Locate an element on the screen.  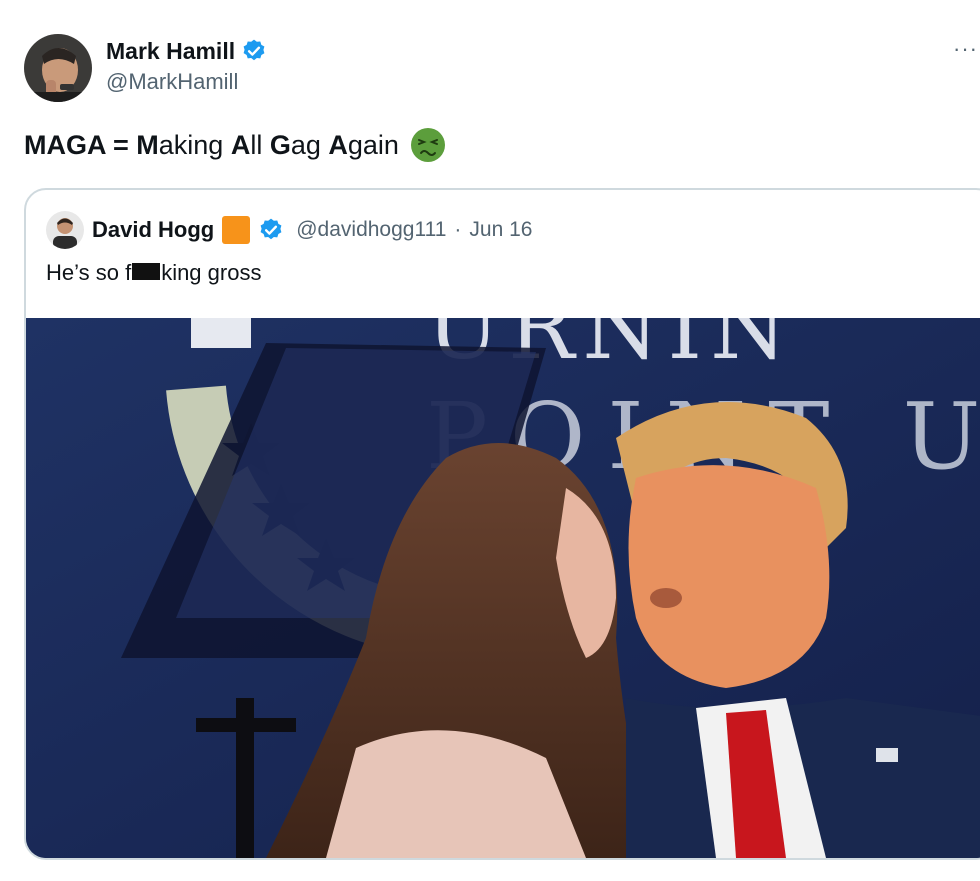
quote-text-after: king gross is located at coordinates (211, 272).